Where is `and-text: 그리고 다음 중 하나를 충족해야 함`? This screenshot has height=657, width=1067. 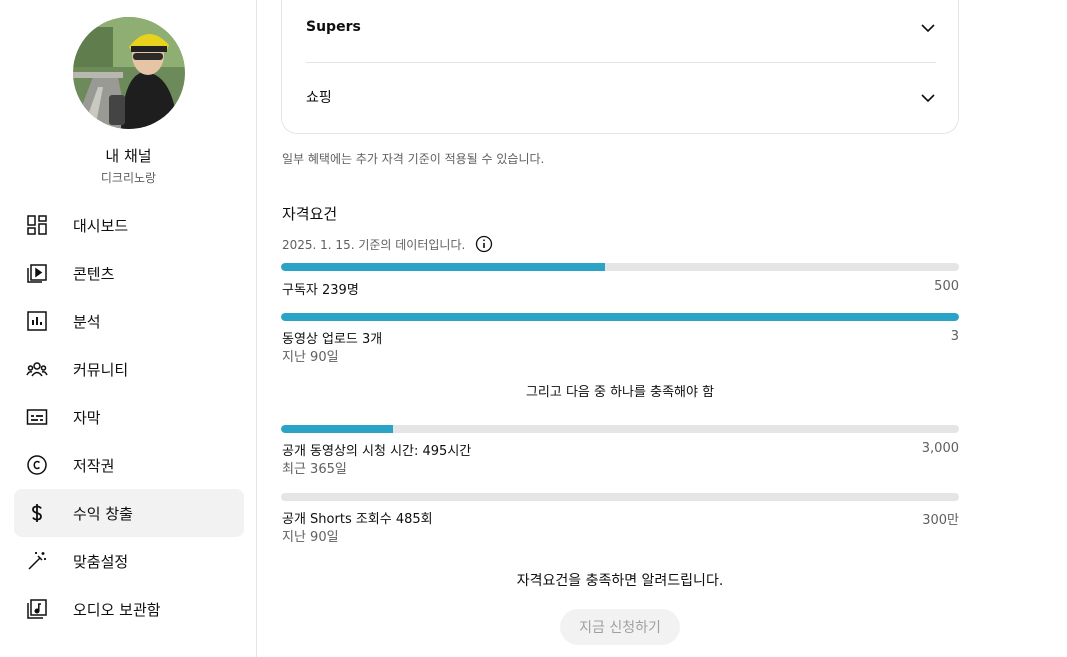 and-text: 그리고 다음 중 하나를 충족해야 함 is located at coordinates (620, 392).